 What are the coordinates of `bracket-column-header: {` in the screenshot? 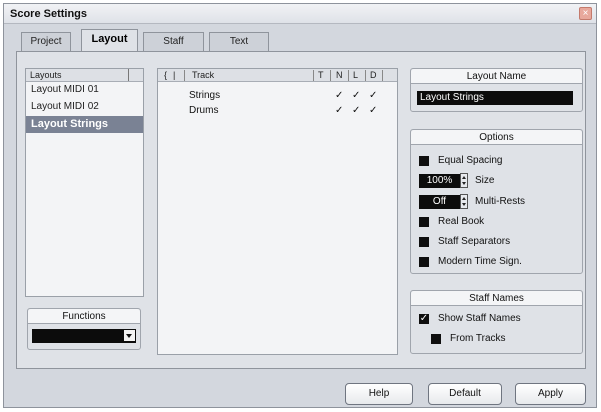 It's located at (166, 75).